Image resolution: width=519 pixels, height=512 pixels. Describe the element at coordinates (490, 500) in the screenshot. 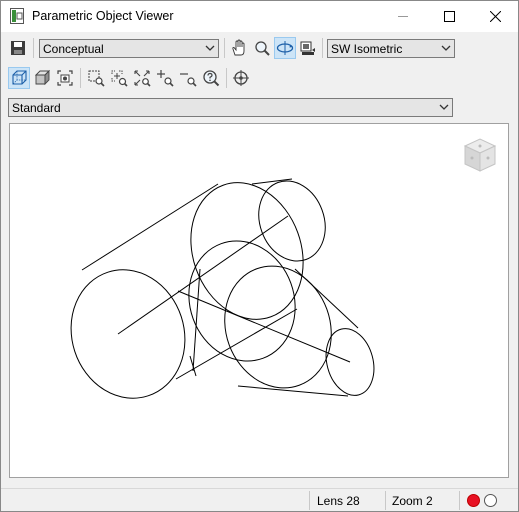

I see `idle-indicator` at that location.